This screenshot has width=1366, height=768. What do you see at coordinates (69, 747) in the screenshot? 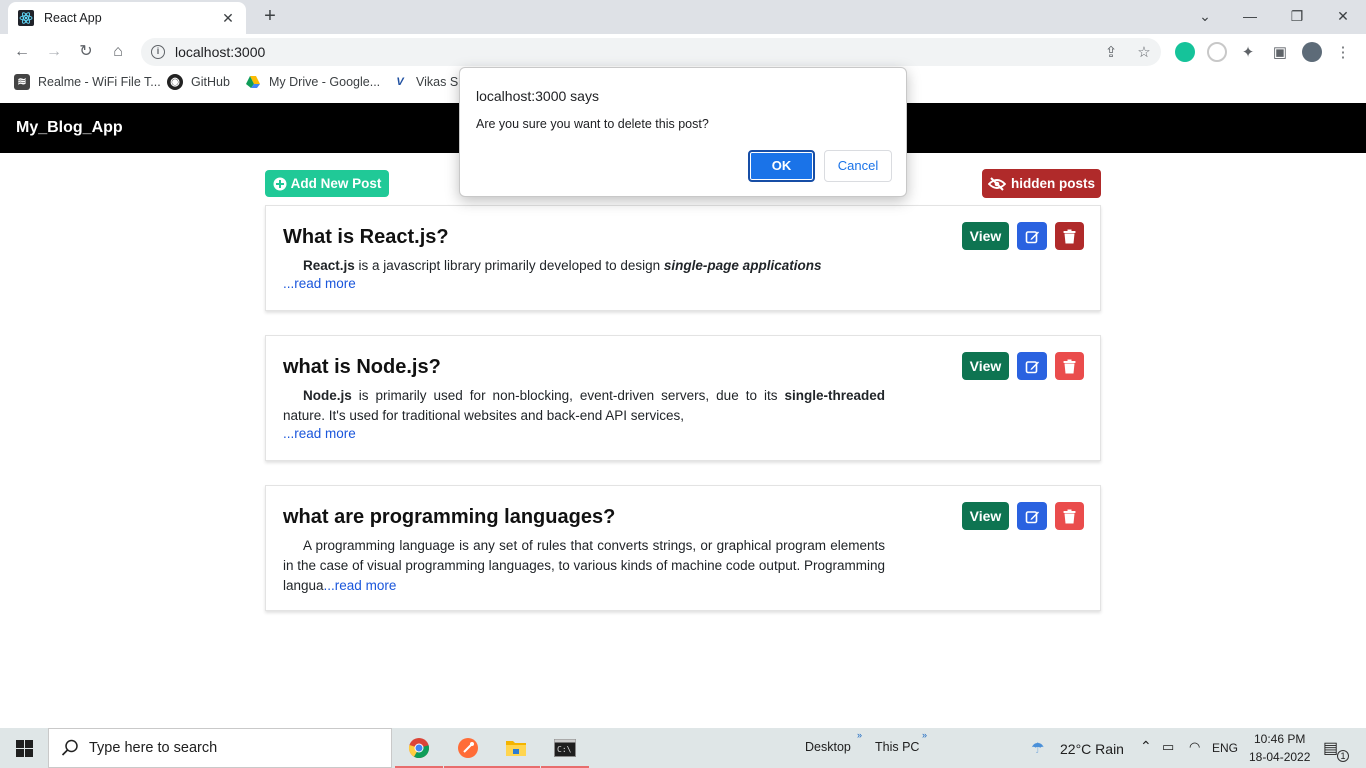
I see `search-icon` at bounding box center [69, 747].